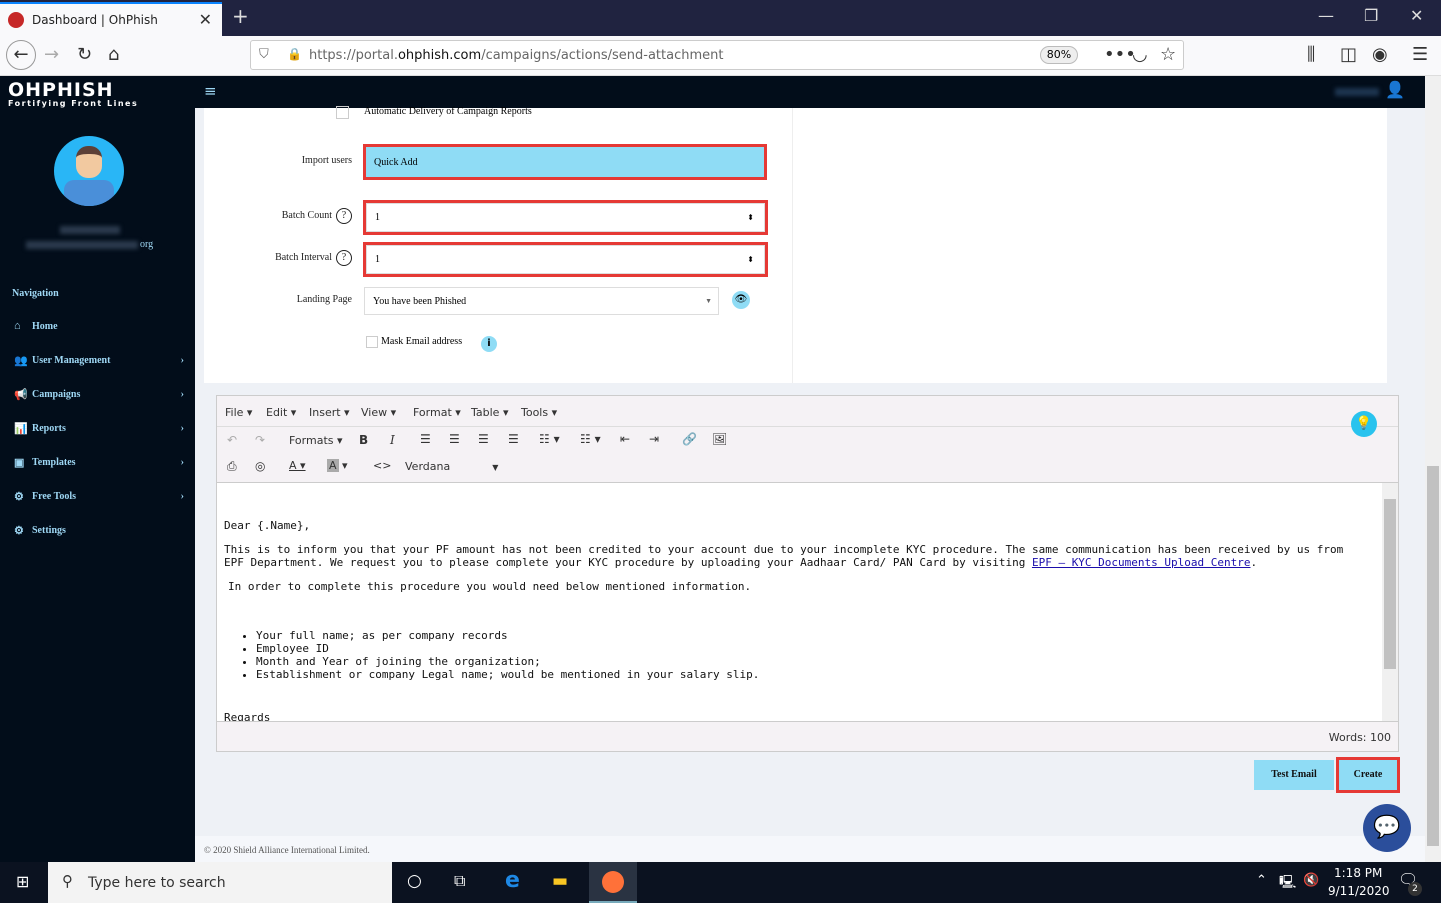 The image size is (1441, 903). Describe the element at coordinates (437, 412) in the screenshot. I see `menu-format: Format ▾` at that location.